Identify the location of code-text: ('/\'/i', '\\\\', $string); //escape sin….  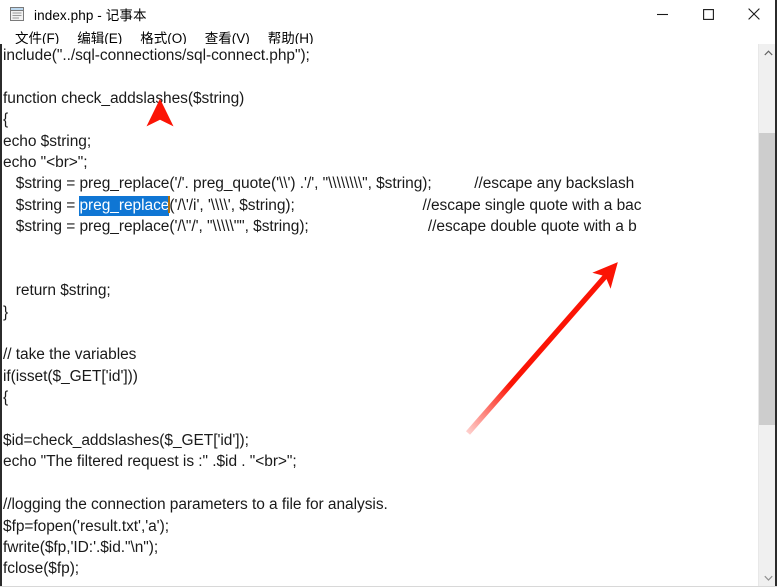
(405, 205).